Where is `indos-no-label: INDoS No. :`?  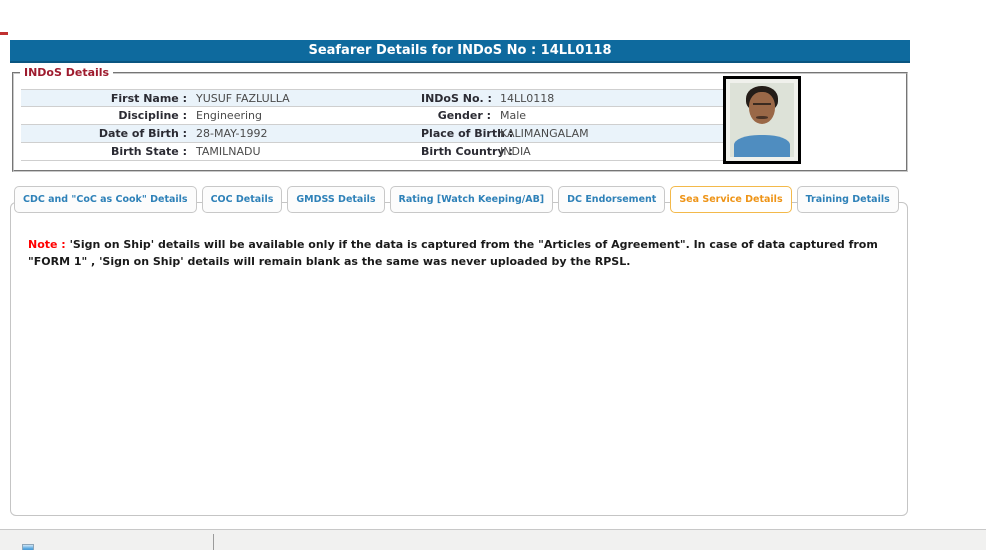 indos-no-label: INDoS No. : is located at coordinates (456, 98).